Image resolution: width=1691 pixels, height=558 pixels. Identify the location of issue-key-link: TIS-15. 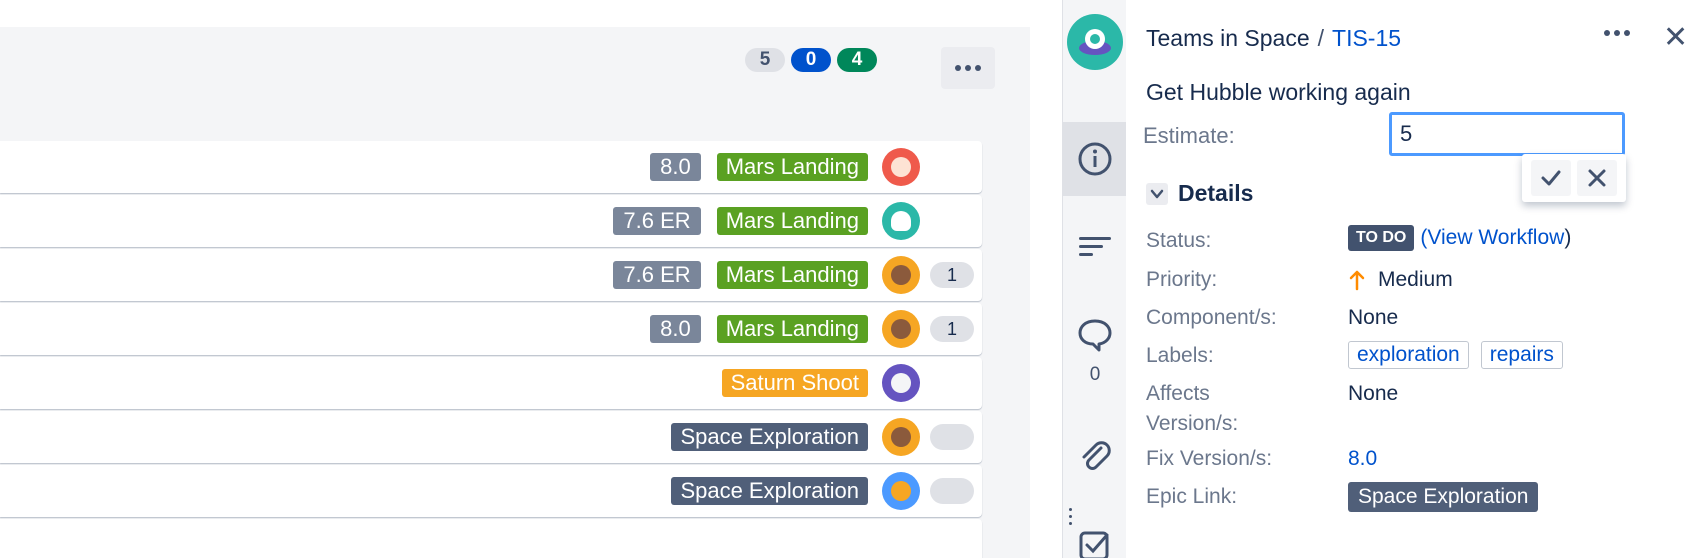
(1366, 38).